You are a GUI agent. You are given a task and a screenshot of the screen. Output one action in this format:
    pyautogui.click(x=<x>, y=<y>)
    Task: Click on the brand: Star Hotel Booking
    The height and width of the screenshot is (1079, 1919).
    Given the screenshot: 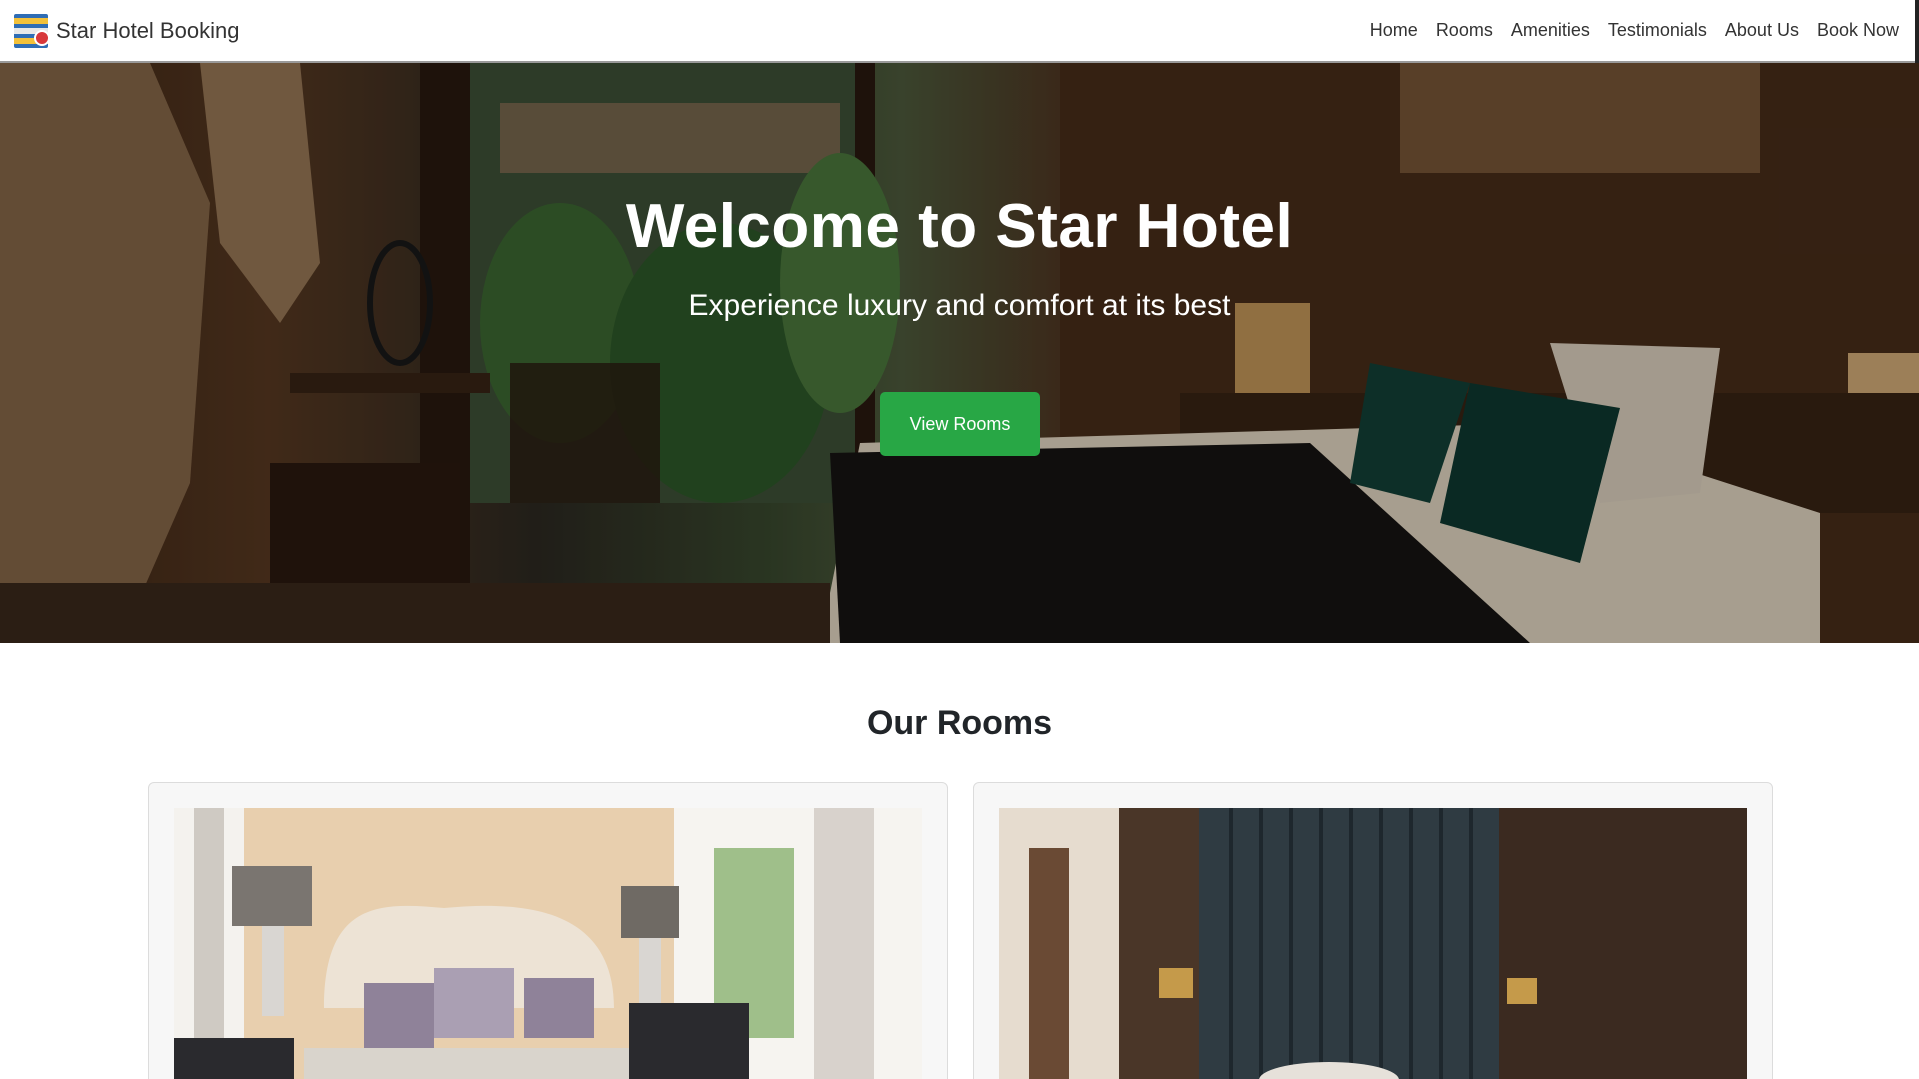 What is the action you would take?
    pyautogui.click(x=127, y=30)
    